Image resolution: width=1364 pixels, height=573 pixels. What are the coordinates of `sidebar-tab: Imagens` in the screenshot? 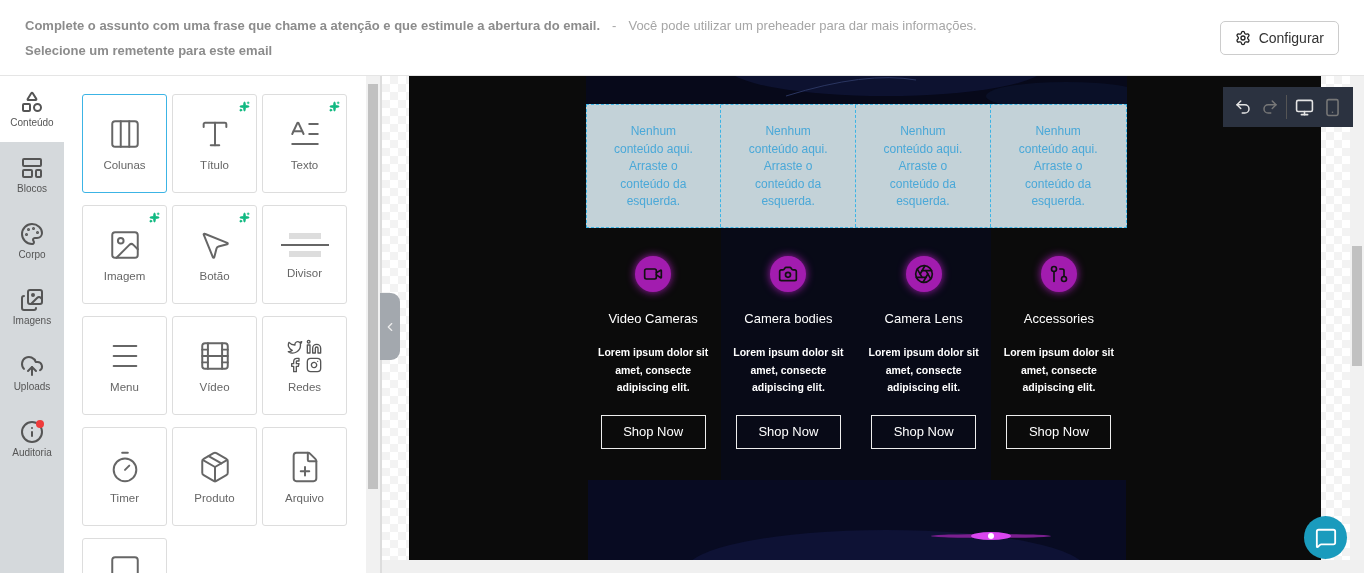 It's located at (32, 307).